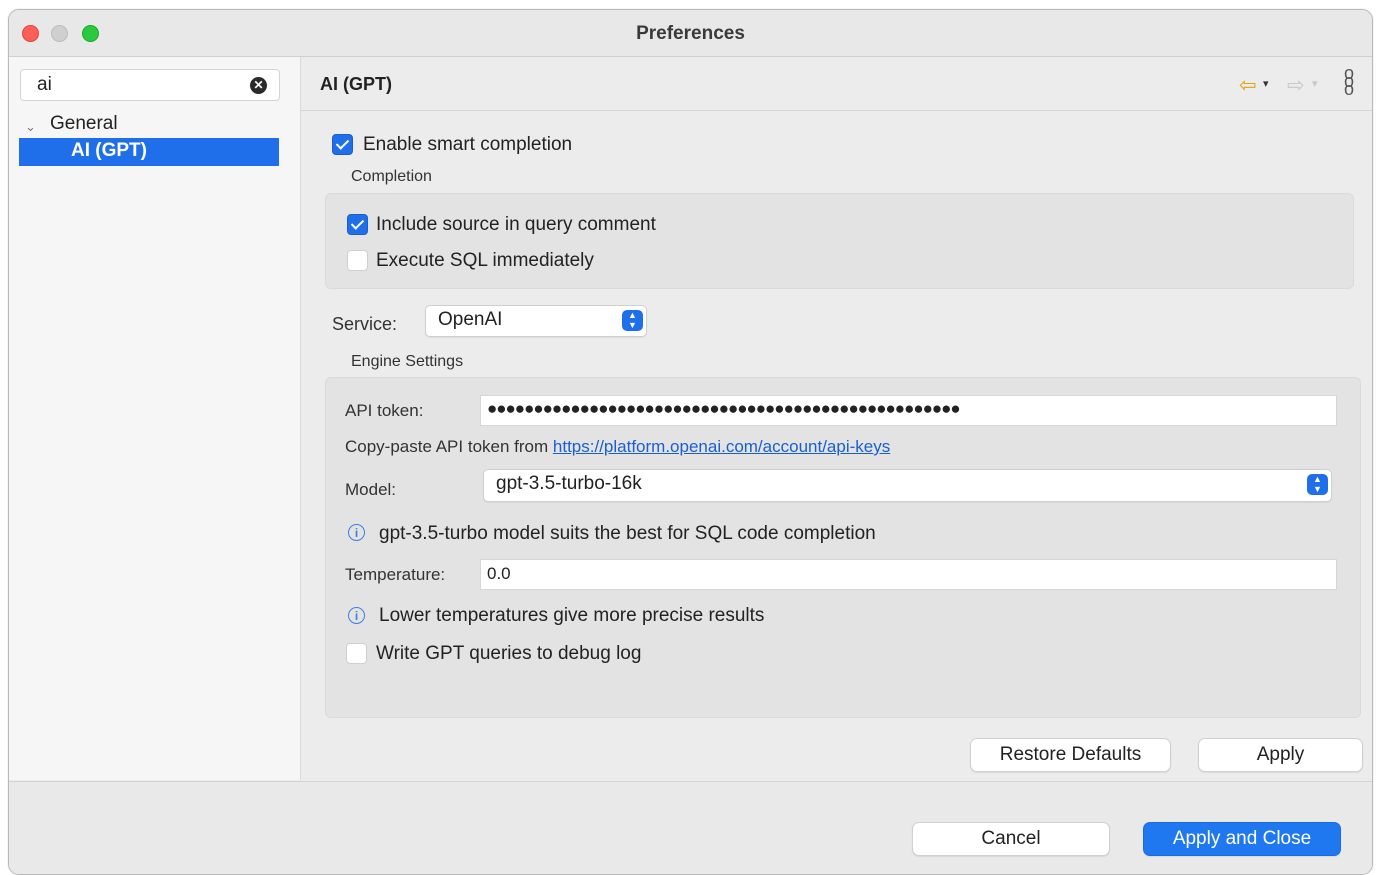  What do you see at coordinates (907, 485) in the screenshot?
I see `model-select: gpt-3.5-turbo-16k ▲ ▼` at bounding box center [907, 485].